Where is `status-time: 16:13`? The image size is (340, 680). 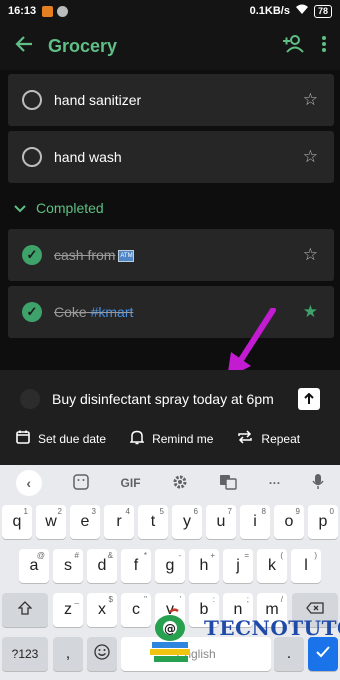 status-time: 16:13 is located at coordinates (22, 11).